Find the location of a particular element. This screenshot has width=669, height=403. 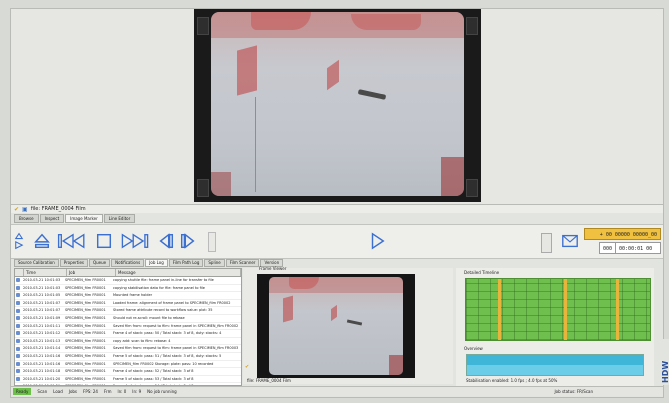

frame-edge-line is located at coordinates (255, 144).